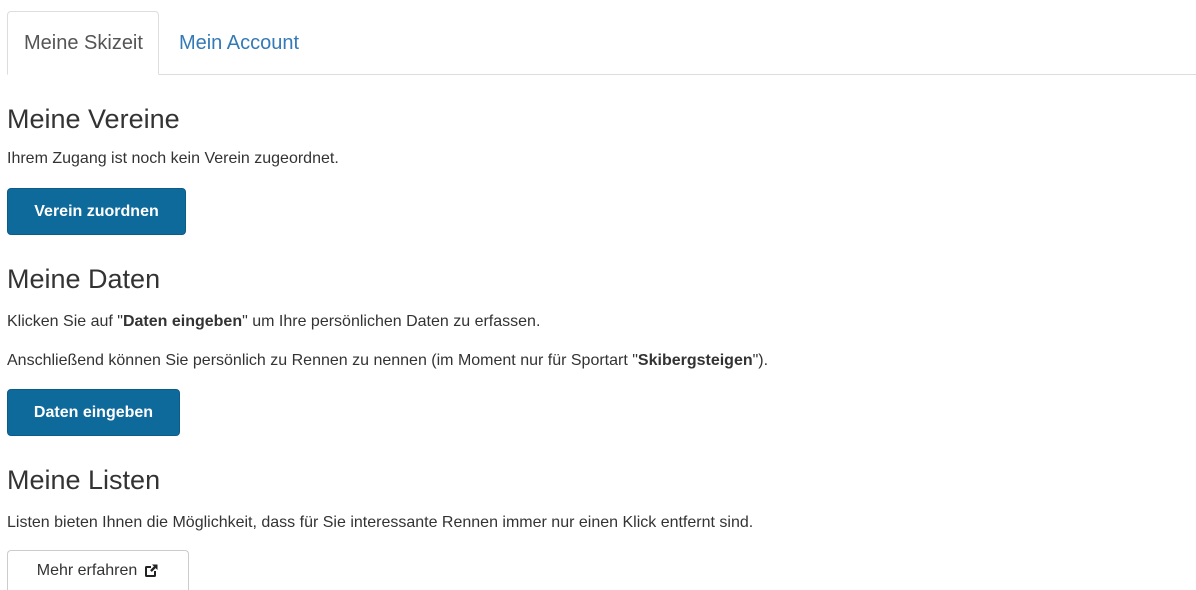 Image resolution: width=1196 pixels, height=590 pixels. Describe the element at coordinates (695, 360) in the screenshot. I see `text-bold-segment: Skibergsteigen` at that location.